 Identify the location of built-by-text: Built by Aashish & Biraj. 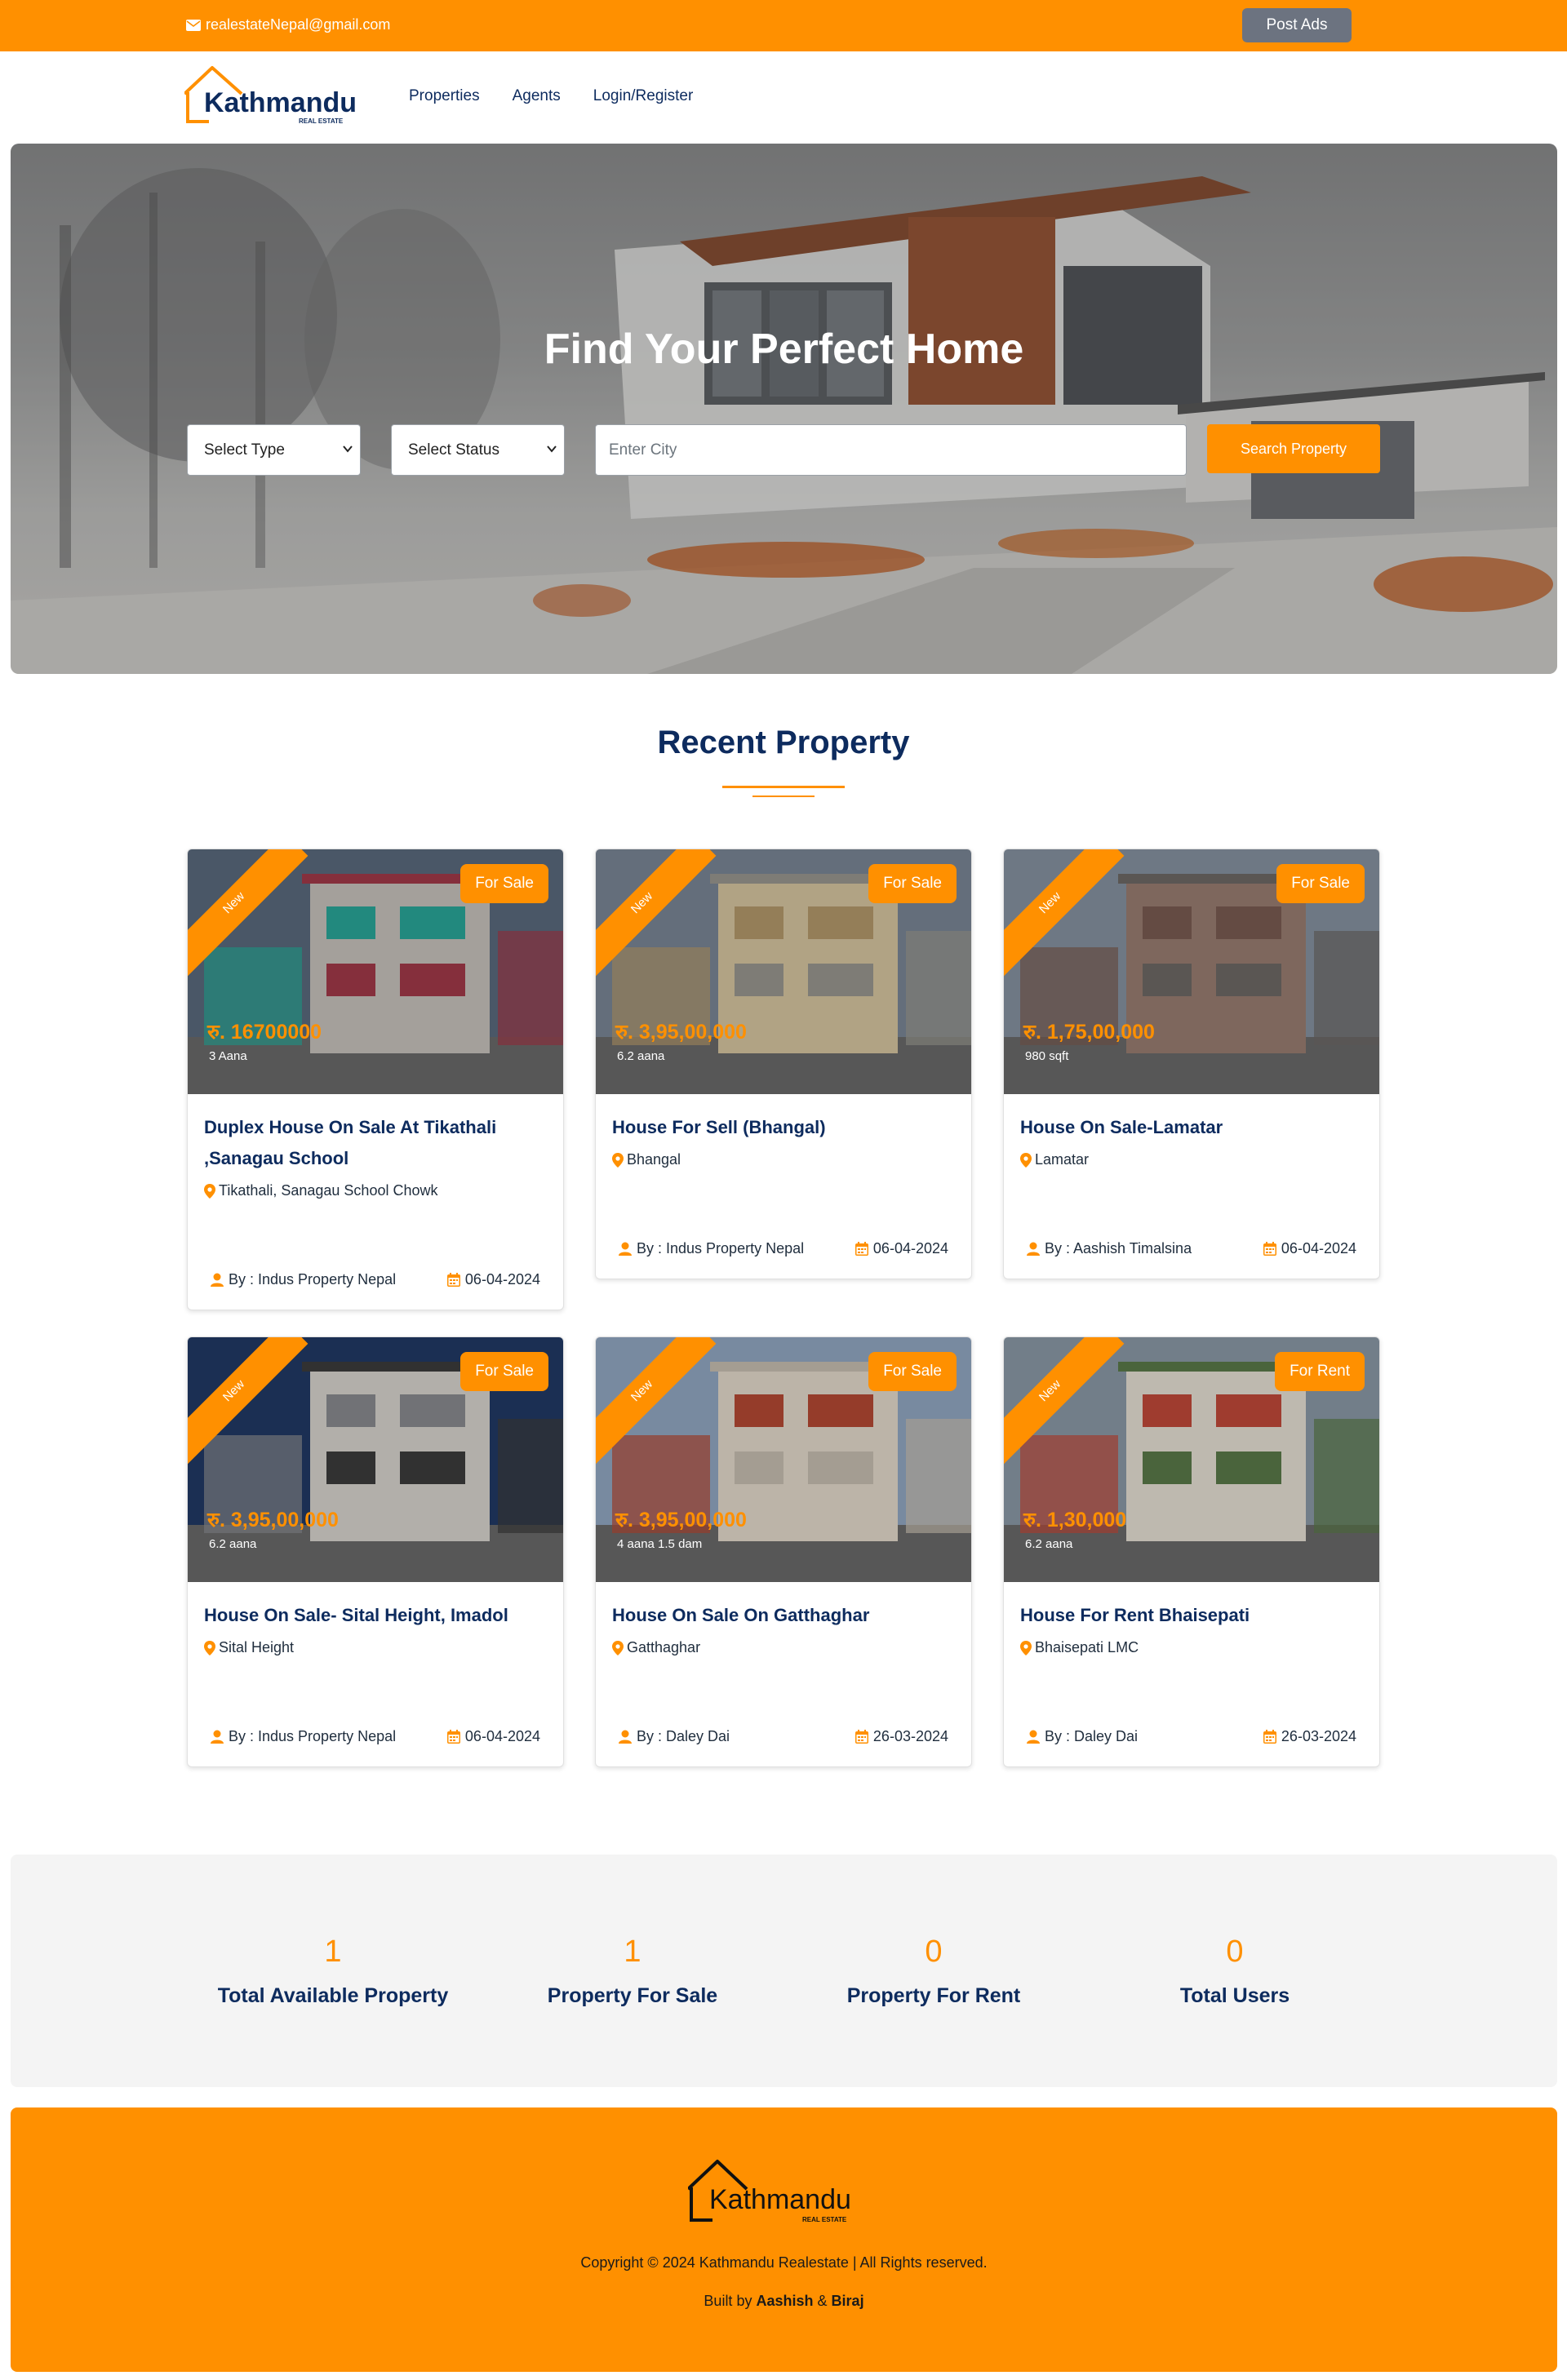
(784, 2301).